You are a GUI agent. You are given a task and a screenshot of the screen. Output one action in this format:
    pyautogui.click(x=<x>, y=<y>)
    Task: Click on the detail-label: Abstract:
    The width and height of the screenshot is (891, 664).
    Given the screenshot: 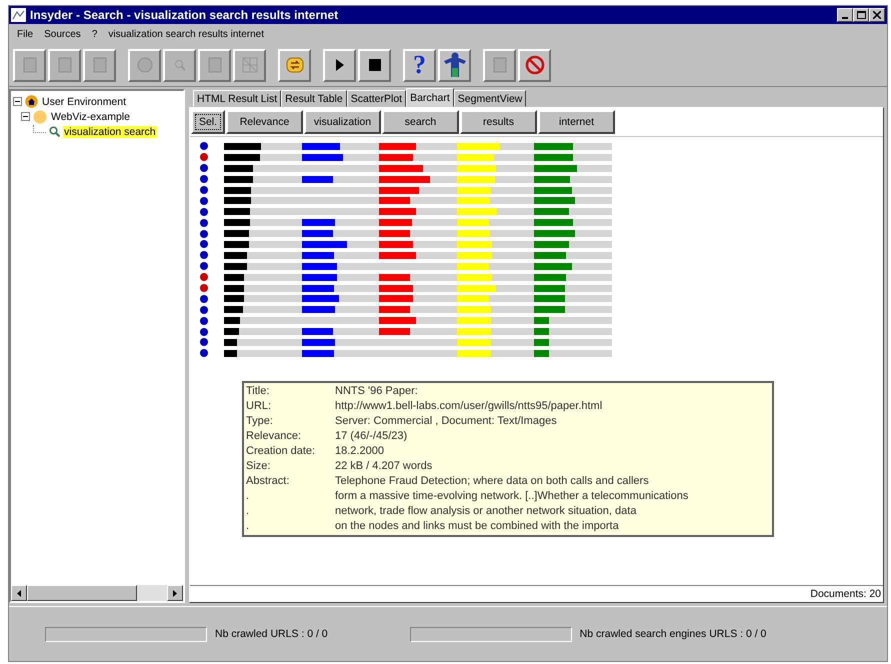 What is the action you would take?
    pyautogui.click(x=268, y=481)
    